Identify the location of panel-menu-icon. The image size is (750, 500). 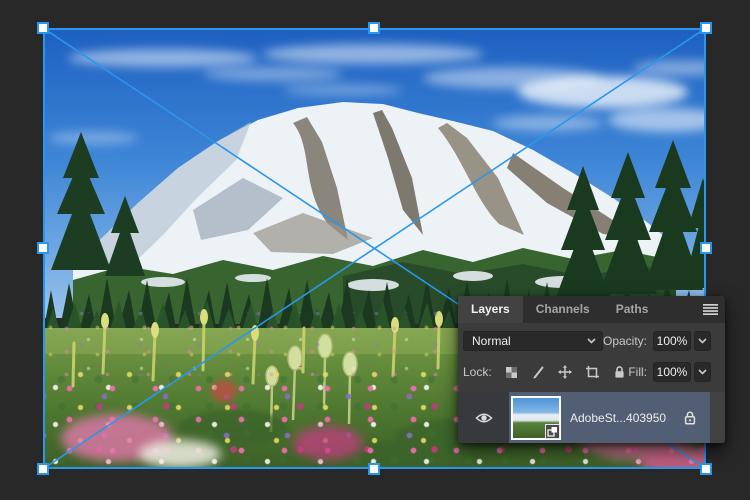
(710, 309).